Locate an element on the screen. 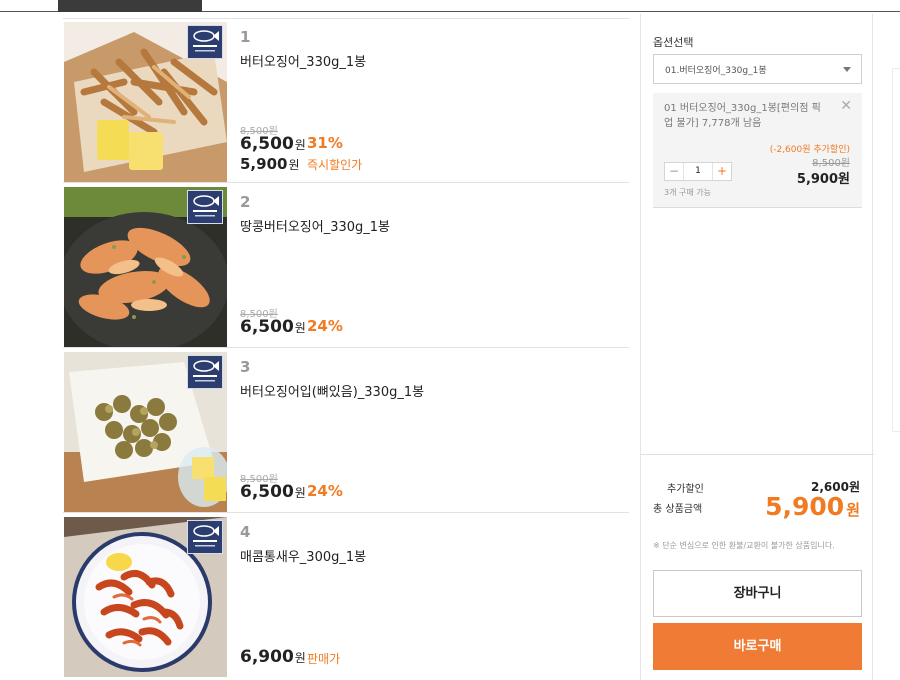  total-amount-label: 총 상품금액 is located at coordinates (678, 509).